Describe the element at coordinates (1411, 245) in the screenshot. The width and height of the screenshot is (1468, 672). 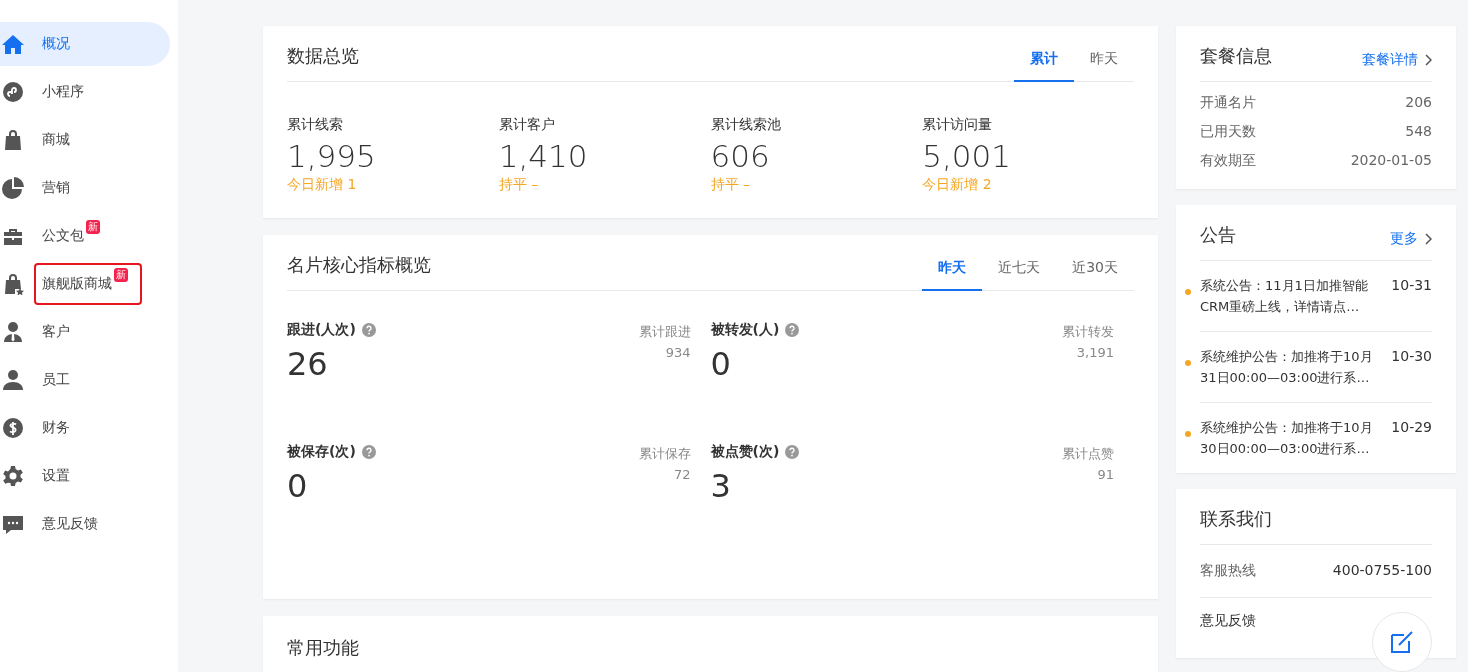
I see `more-link: 更多` at that location.